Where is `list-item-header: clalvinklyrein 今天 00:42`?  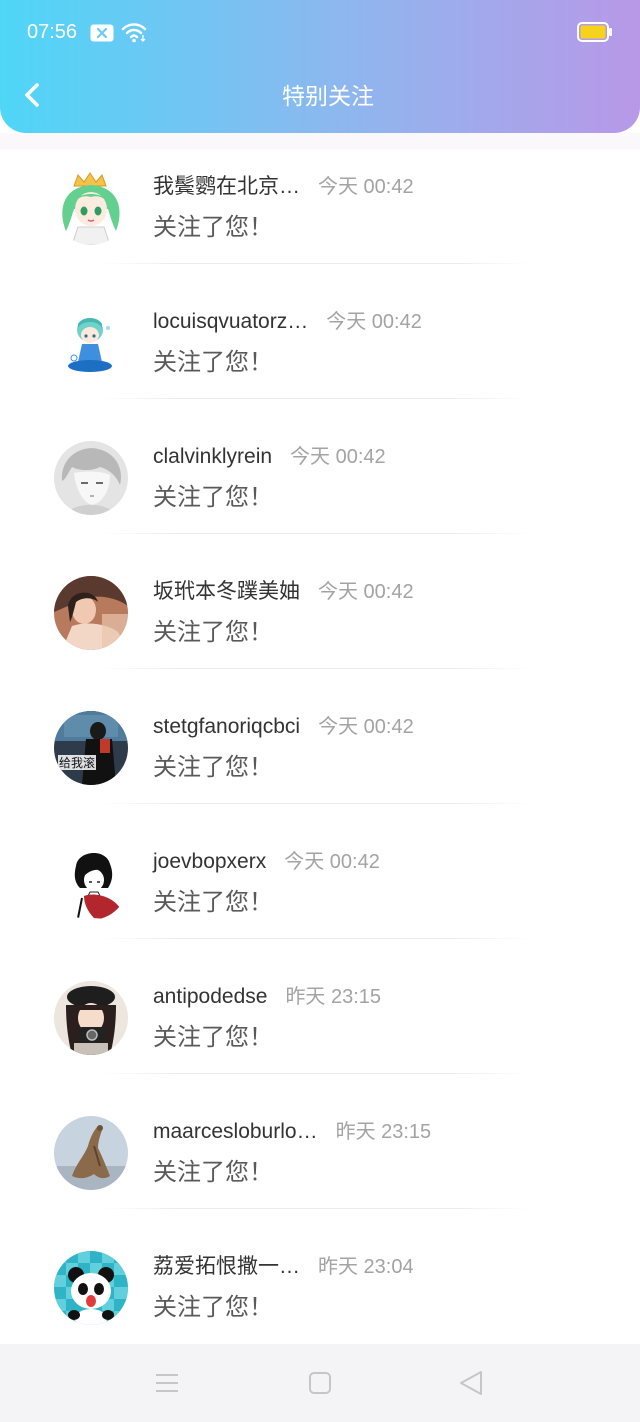
list-item-header: clalvinklyrein 今天 00:42 is located at coordinates (269, 457).